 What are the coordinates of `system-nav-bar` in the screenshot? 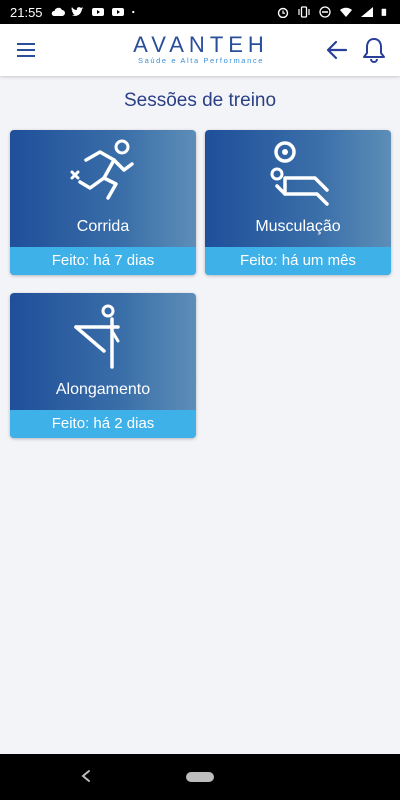 It's located at (200, 777).